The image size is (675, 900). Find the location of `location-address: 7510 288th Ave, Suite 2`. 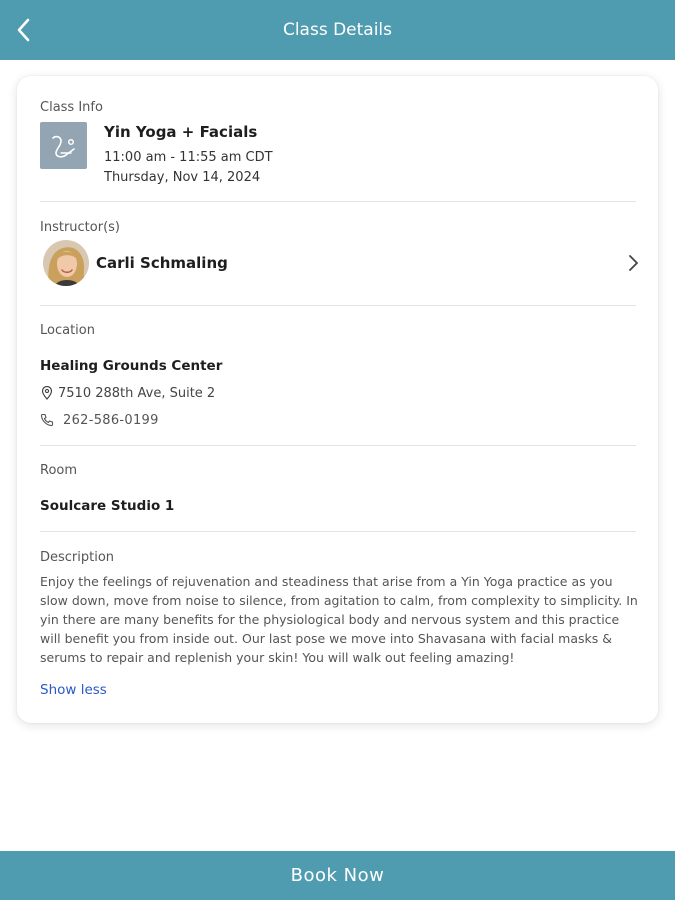

location-address: 7510 288th Ave, Suite 2 is located at coordinates (127, 393).